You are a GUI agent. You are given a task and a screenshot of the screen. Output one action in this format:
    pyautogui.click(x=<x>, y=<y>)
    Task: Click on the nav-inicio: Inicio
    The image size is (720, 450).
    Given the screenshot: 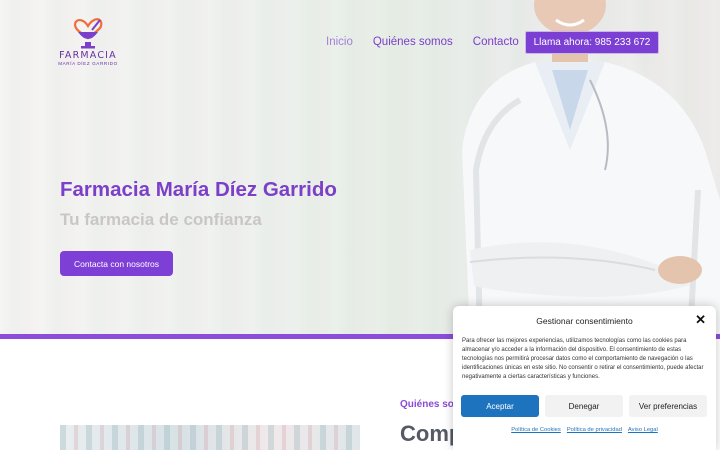 What is the action you would take?
    pyautogui.click(x=339, y=42)
    